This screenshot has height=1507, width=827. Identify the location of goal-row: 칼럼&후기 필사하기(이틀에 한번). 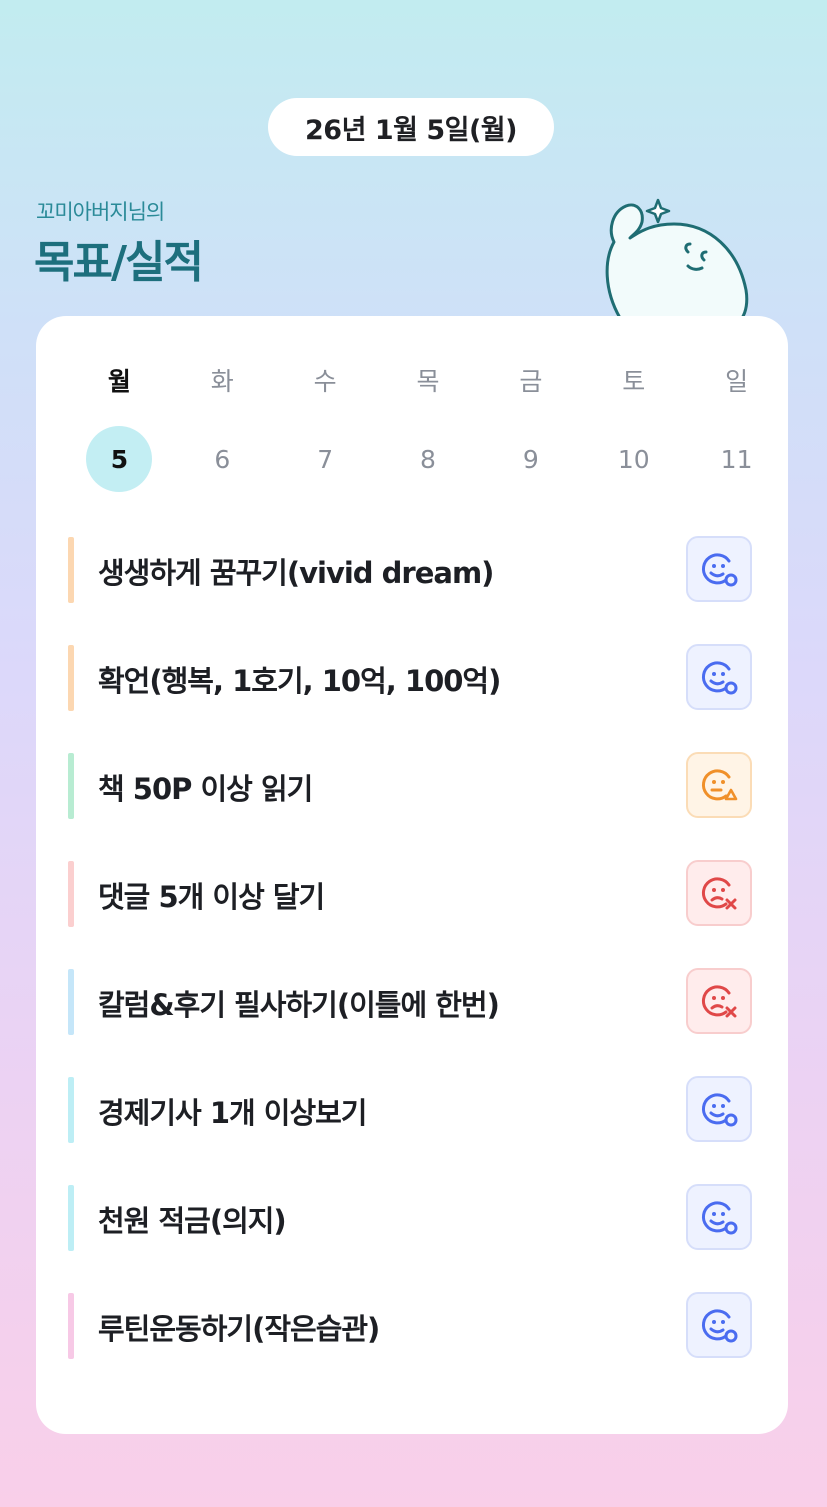
(413, 1022).